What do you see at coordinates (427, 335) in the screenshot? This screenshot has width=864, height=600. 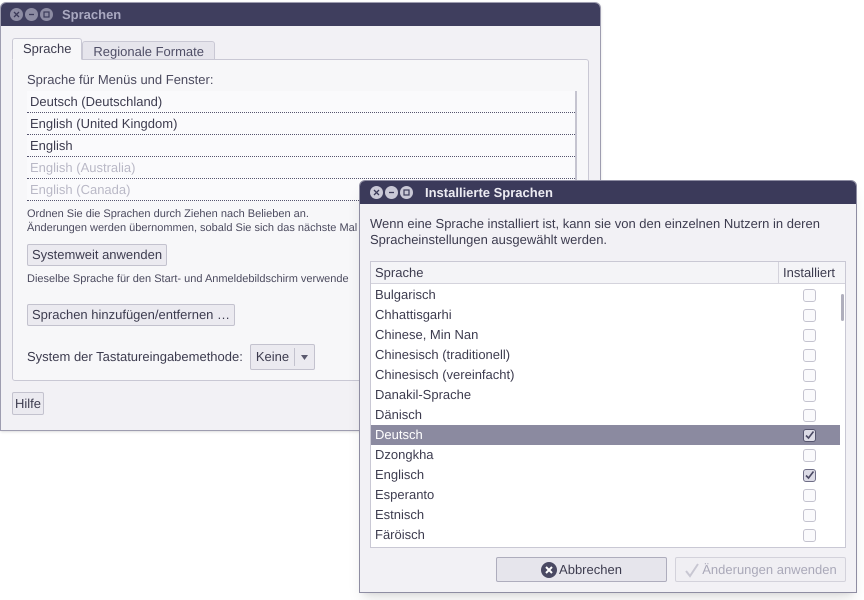 I see `language-name: Chinese, Min Nan` at bounding box center [427, 335].